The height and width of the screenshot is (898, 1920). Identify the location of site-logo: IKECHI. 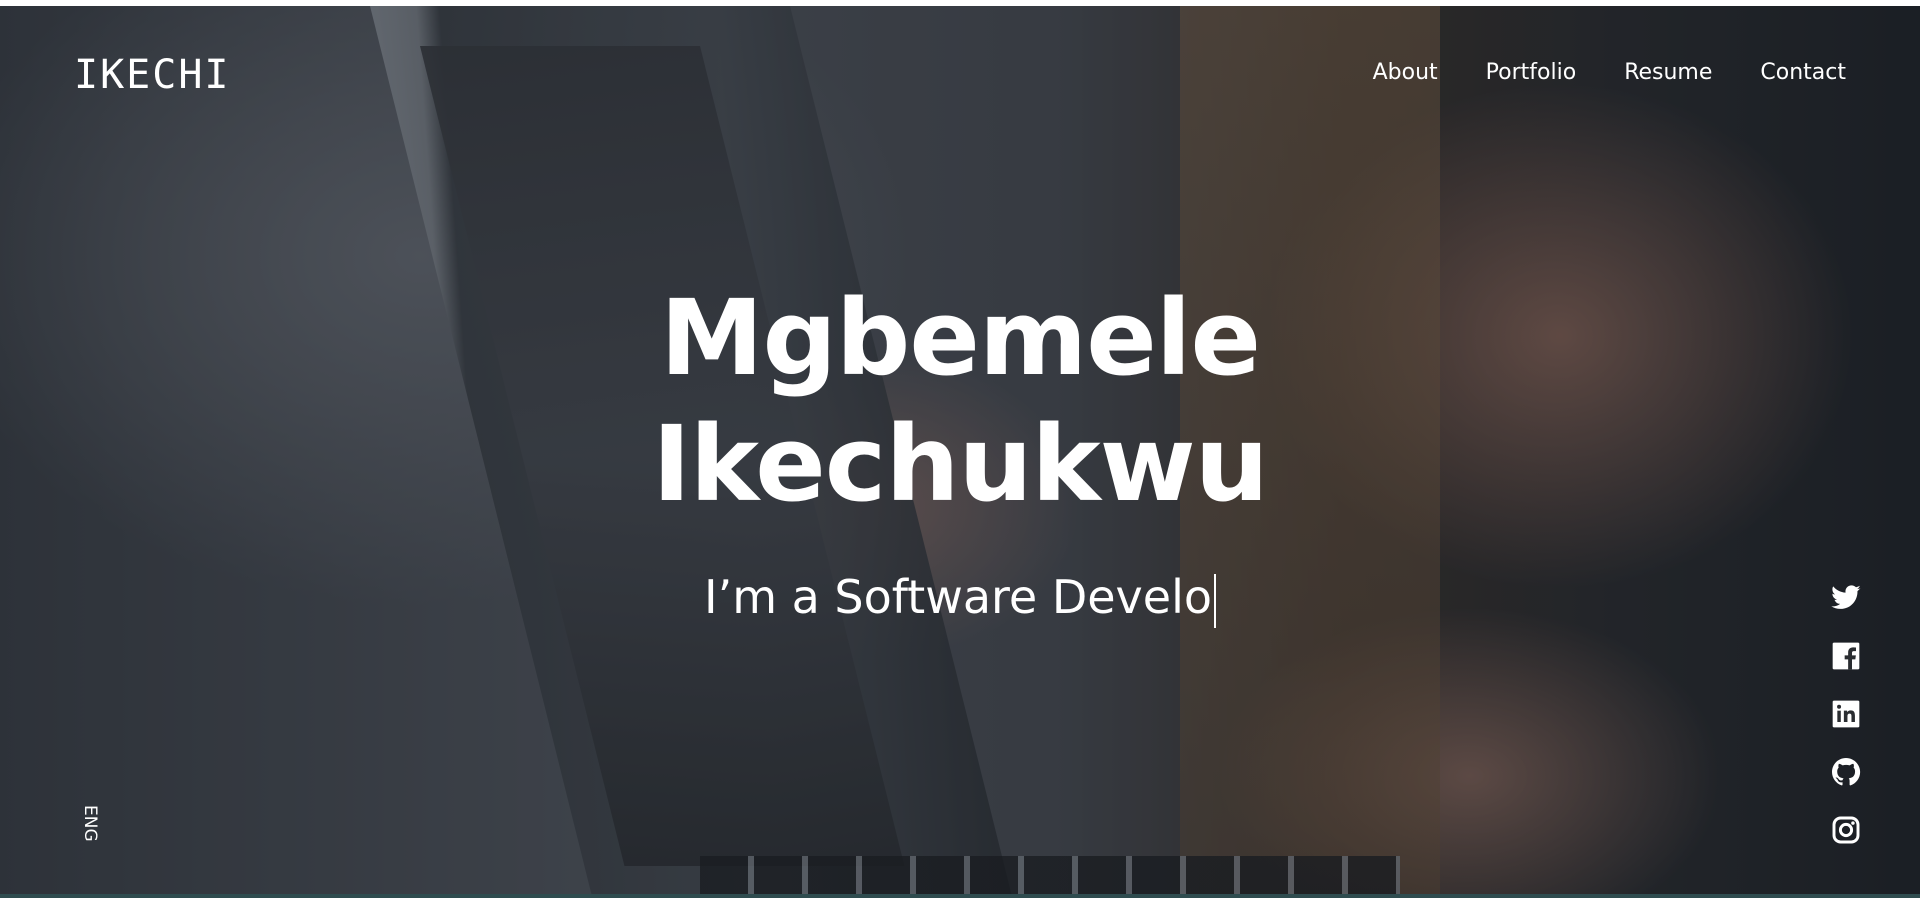
(152, 75).